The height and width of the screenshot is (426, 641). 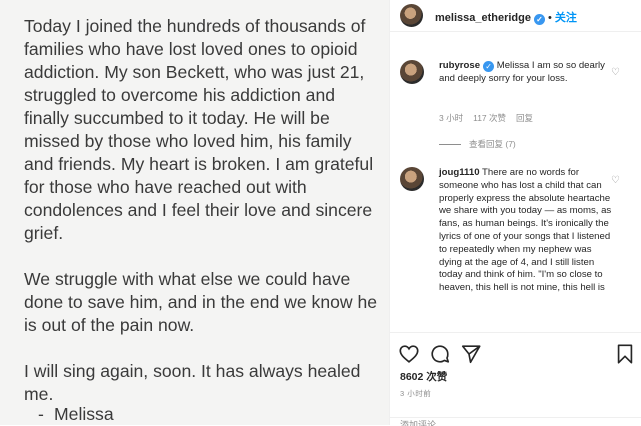 I want to click on post-timestamp: 3 小时前, so click(x=416, y=393).